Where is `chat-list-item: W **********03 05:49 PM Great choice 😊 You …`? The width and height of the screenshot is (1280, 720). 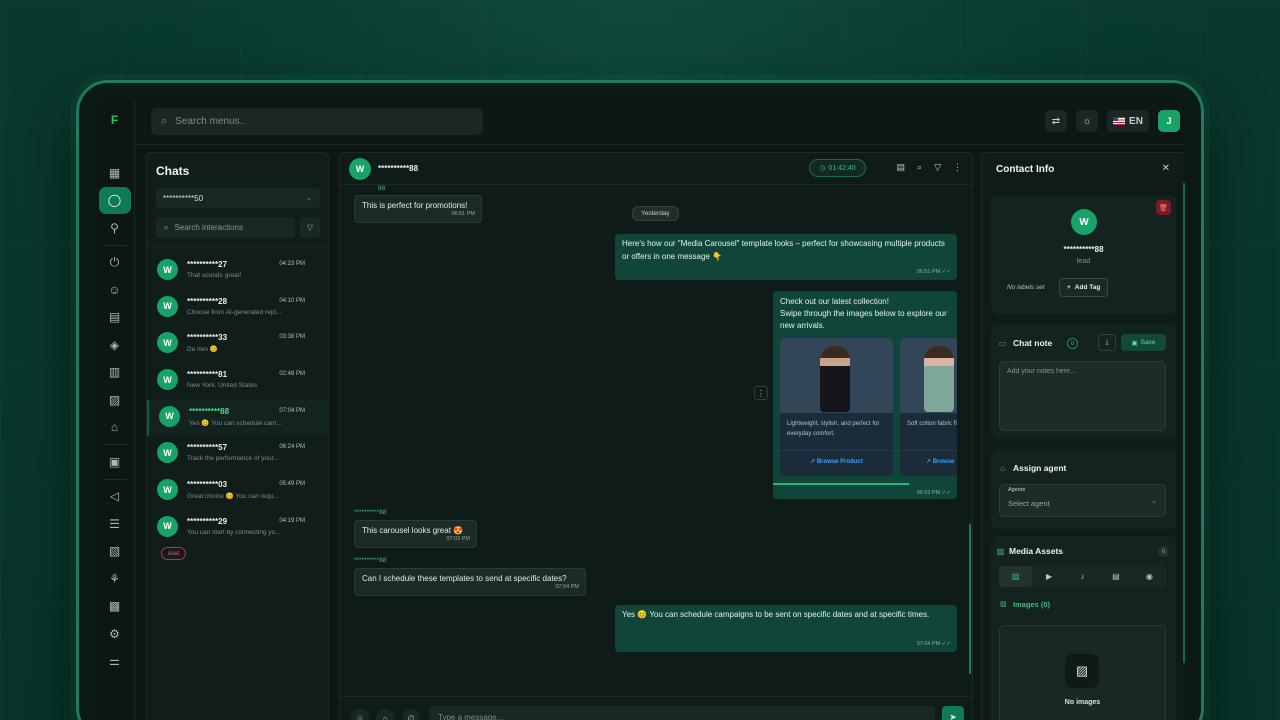 chat-list-item: W **********03 05:49 PM Great choice 😊 You … is located at coordinates (237, 491).